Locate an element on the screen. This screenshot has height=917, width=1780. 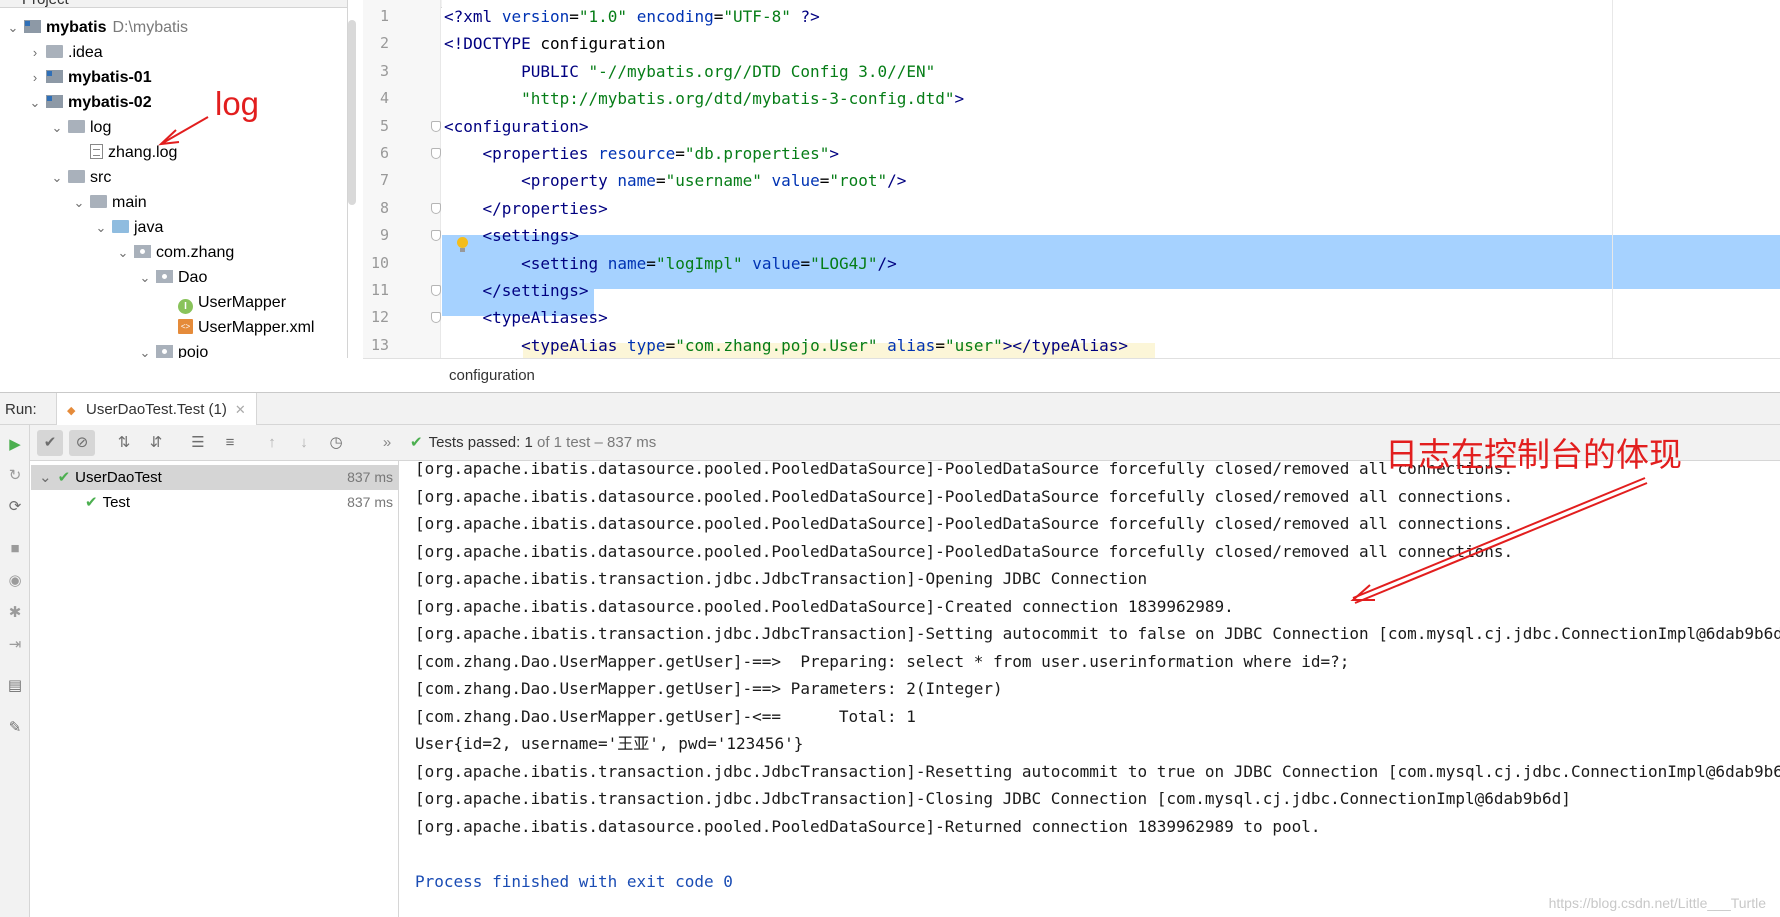
tree-item: UserMapper.xml is located at coordinates (237, 327).